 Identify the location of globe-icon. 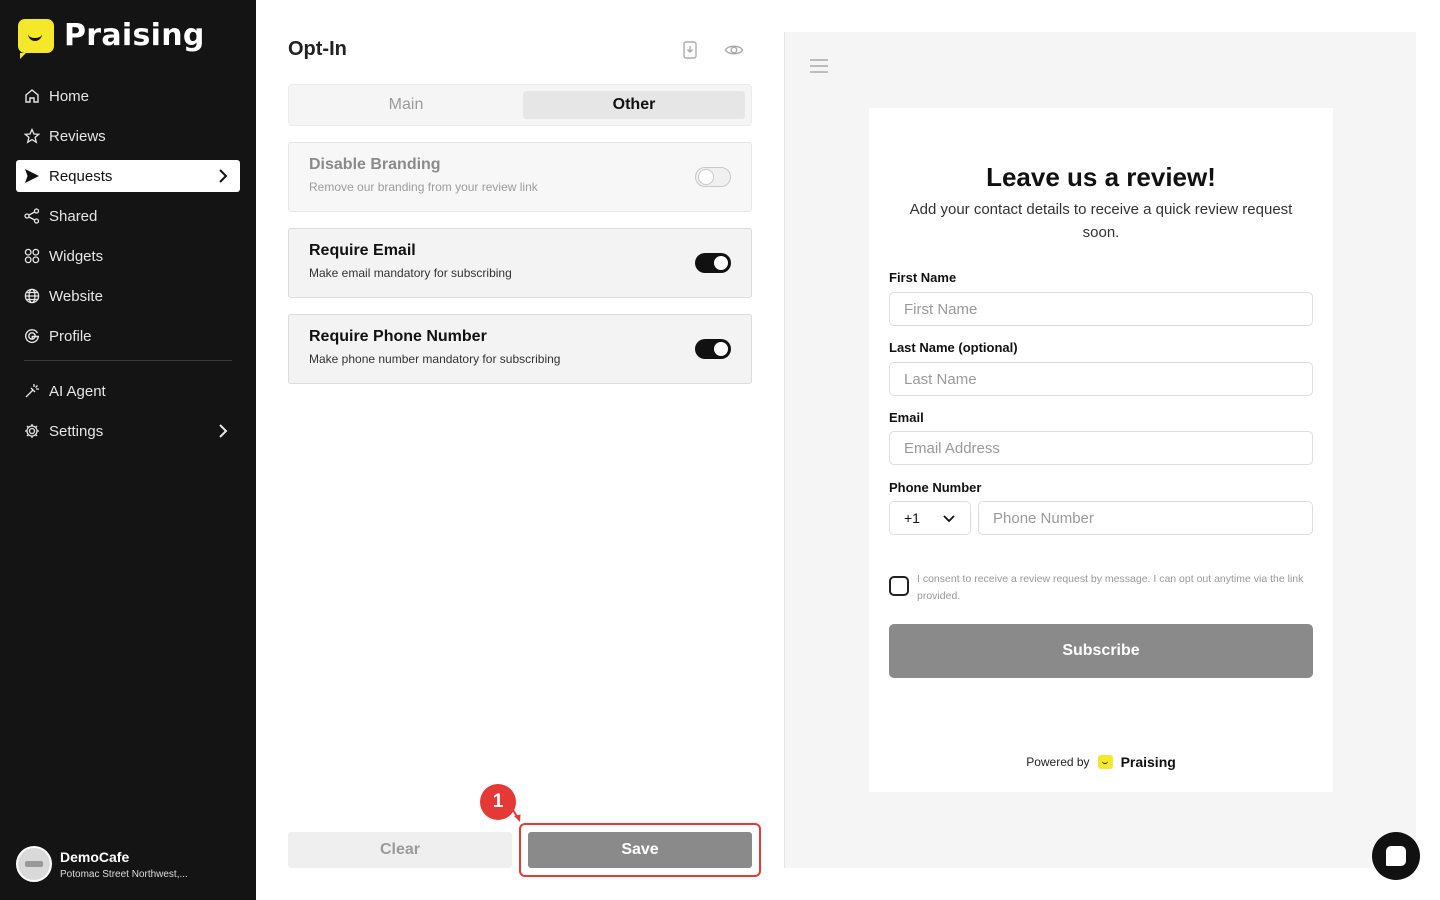
(32, 296).